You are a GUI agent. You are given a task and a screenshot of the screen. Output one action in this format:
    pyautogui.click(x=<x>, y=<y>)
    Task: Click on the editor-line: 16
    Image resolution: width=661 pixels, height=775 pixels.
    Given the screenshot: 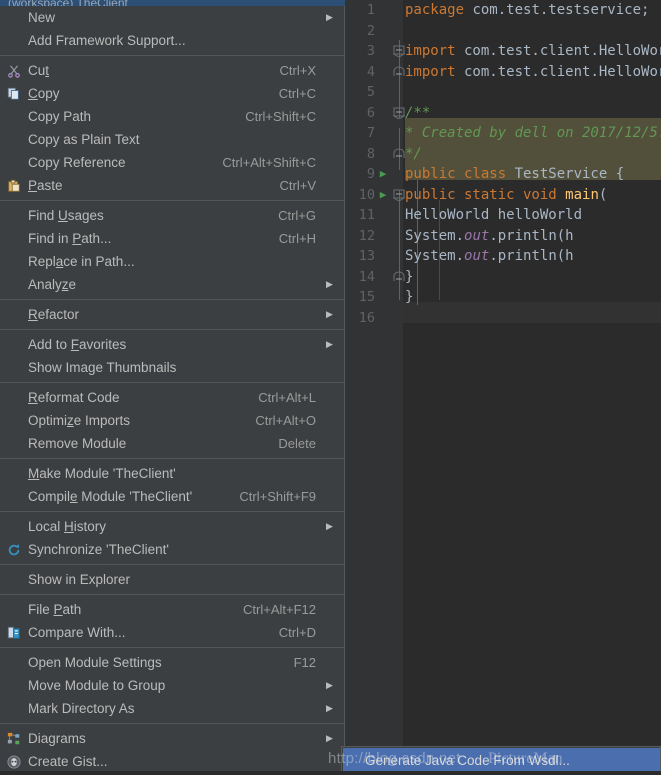 What is the action you would take?
    pyautogui.click(x=498, y=318)
    